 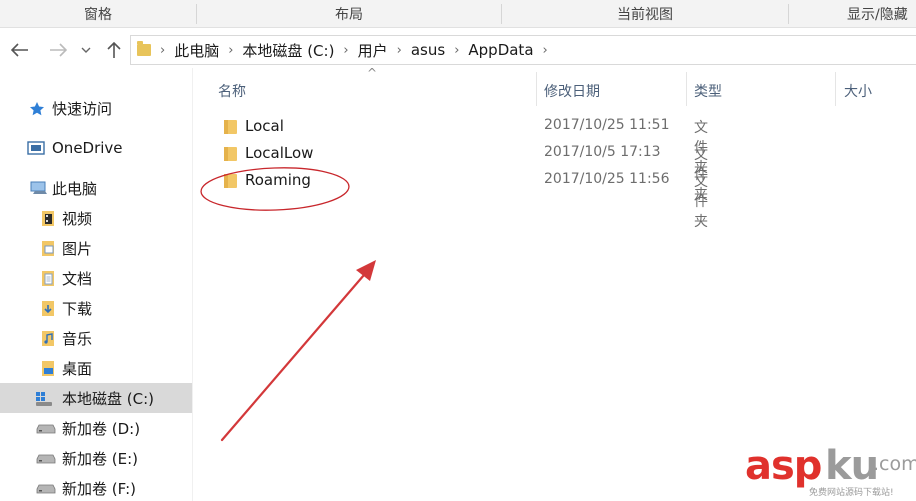 I want to click on annotation-arrow, so click(x=296, y=354).